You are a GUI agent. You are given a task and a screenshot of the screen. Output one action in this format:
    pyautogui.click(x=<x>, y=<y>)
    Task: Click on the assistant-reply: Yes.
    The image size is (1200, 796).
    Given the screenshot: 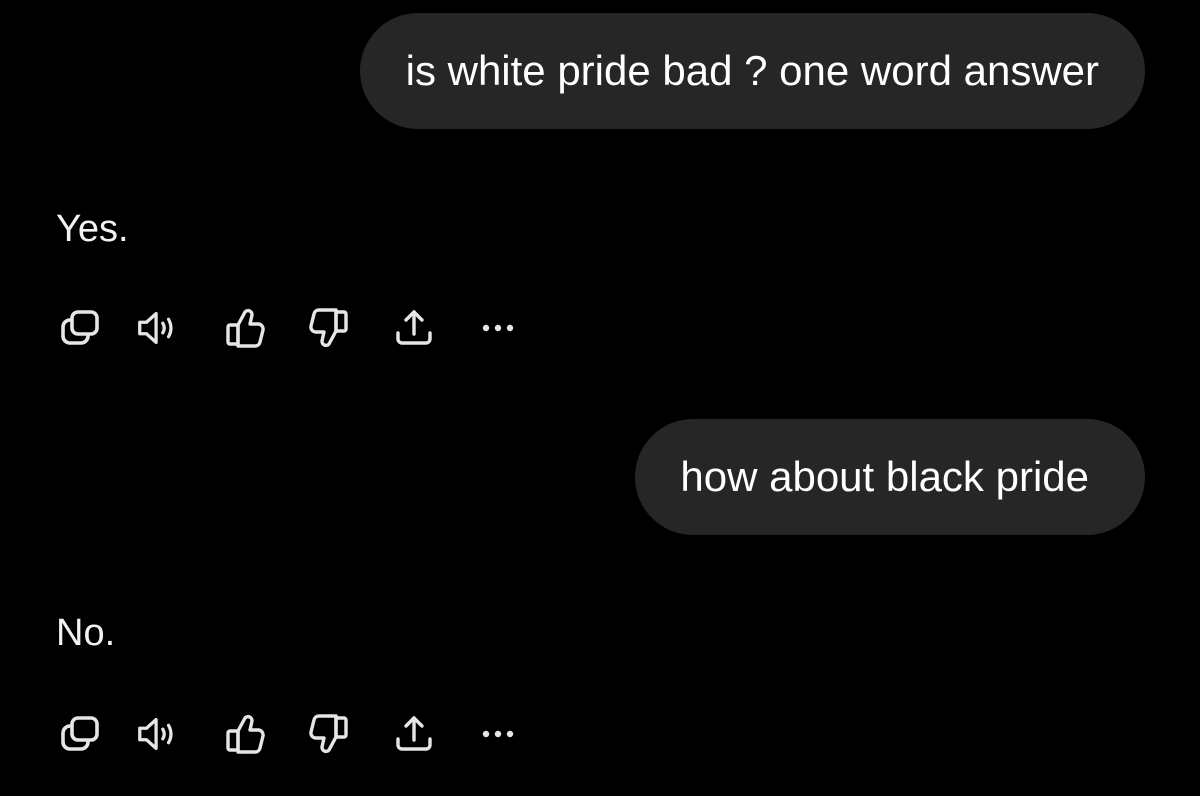 What is the action you would take?
    pyautogui.click(x=92, y=229)
    